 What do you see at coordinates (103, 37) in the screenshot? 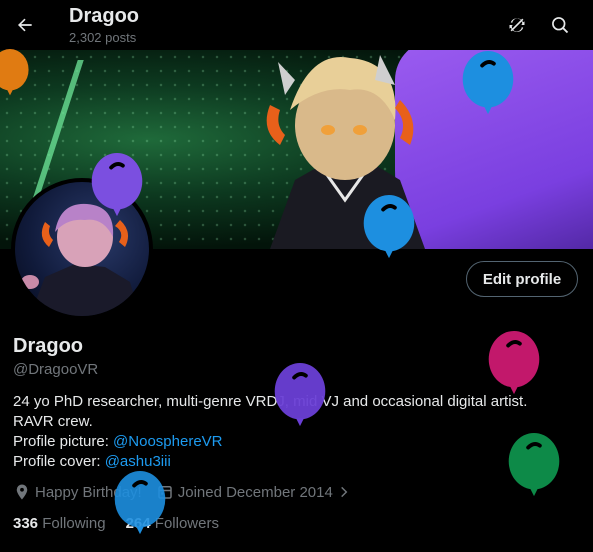
I see `post-count: 2,302 posts` at bounding box center [103, 37].